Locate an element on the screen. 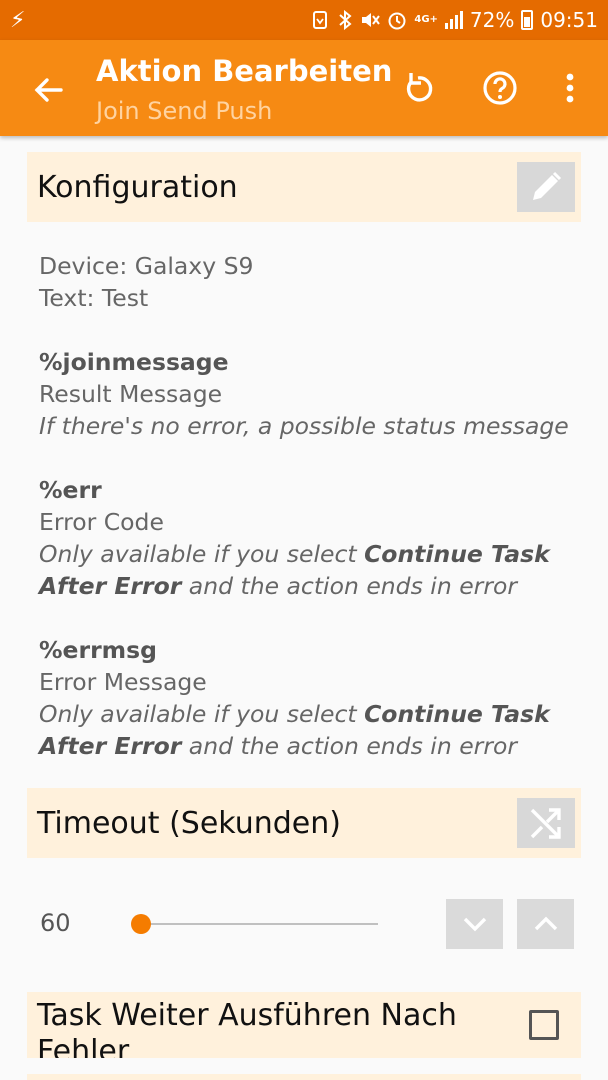 The image size is (608, 1080). configuration-title: Konfiguration is located at coordinates (137, 187).